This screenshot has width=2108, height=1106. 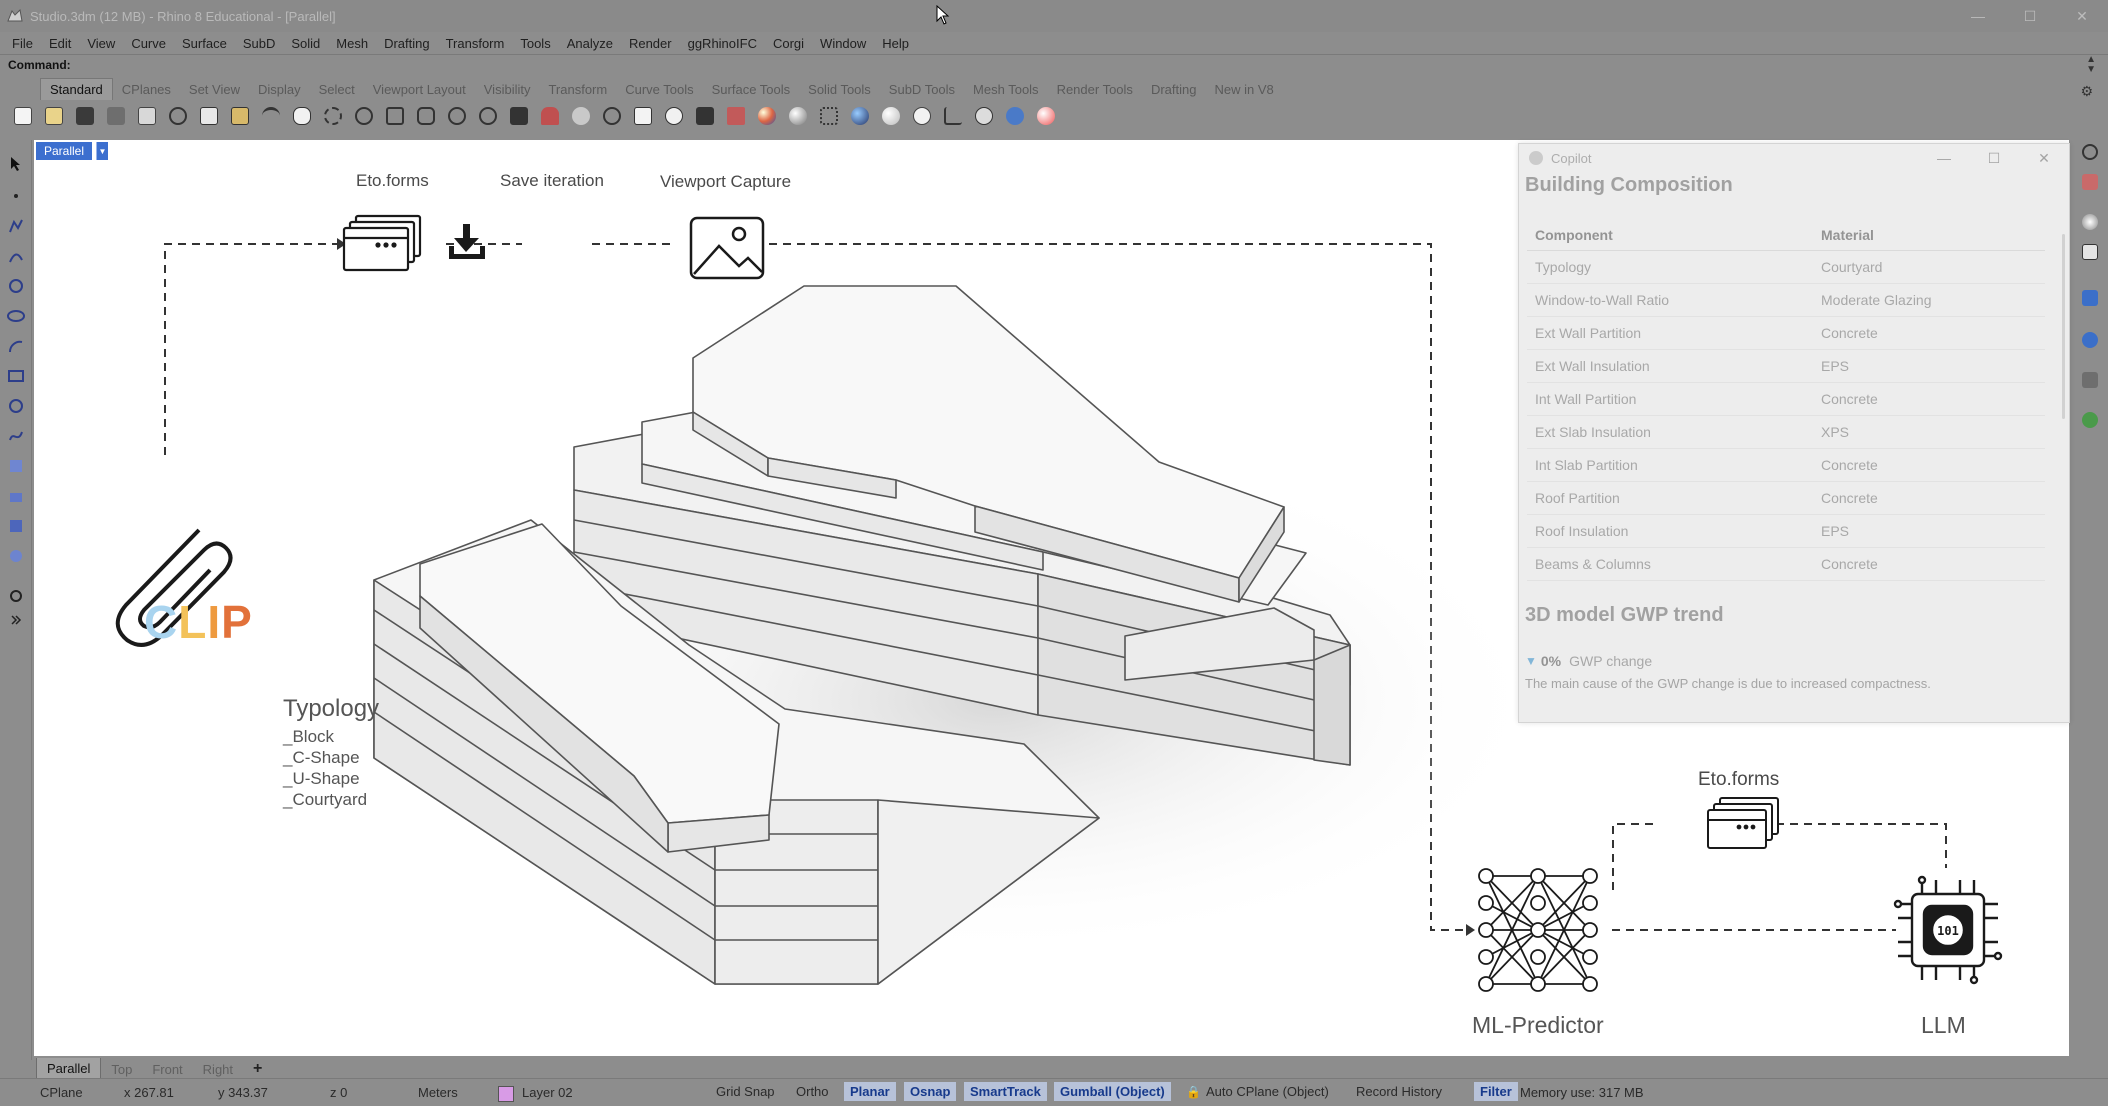 I want to click on command-line: Command: ▲ ▼, so click(x=1054, y=64).